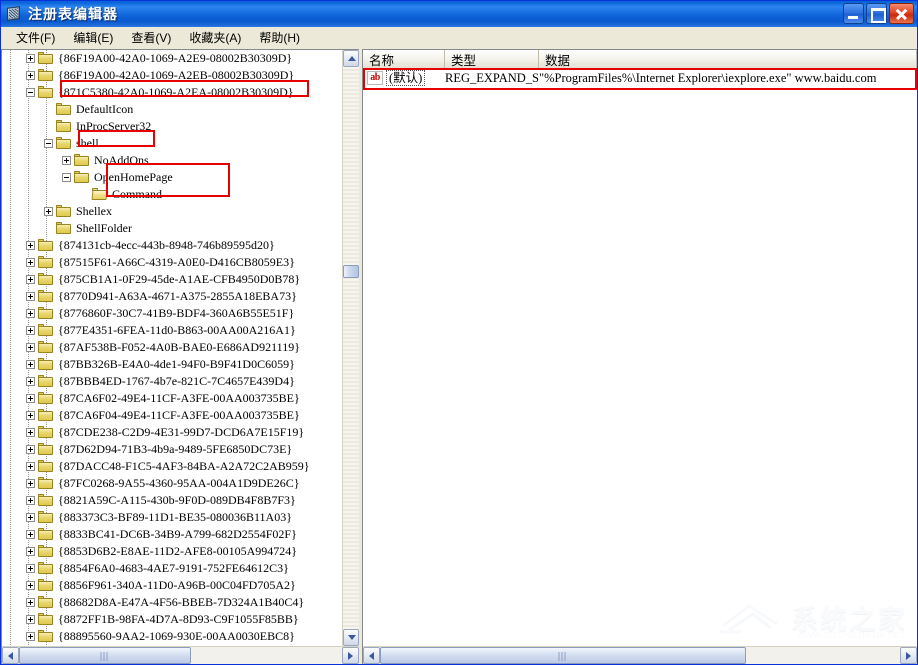 This screenshot has width=918, height=665. Describe the element at coordinates (172, 517) in the screenshot. I see `tree-item: {883373C3-BF89-11D1-BE35-080036B11A03}` at that location.